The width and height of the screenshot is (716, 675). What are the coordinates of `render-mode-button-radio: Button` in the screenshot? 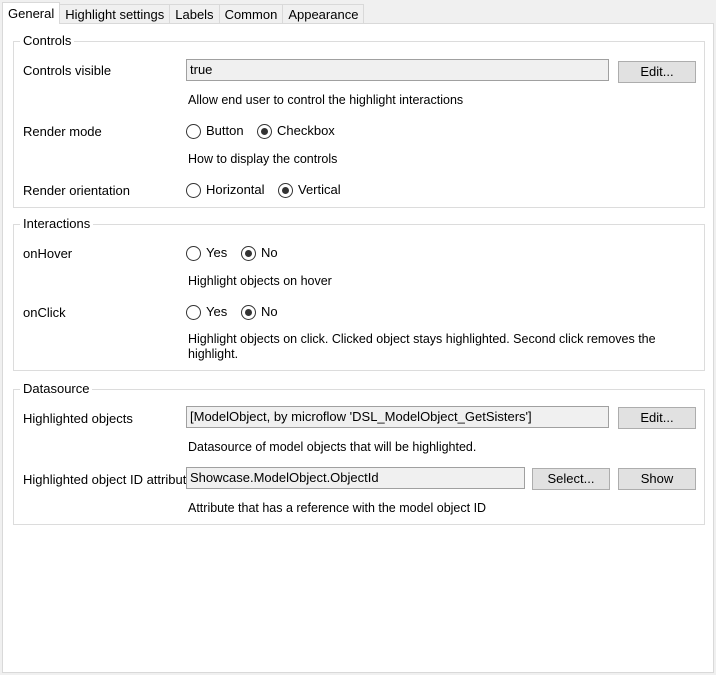 It's located at (215, 131).